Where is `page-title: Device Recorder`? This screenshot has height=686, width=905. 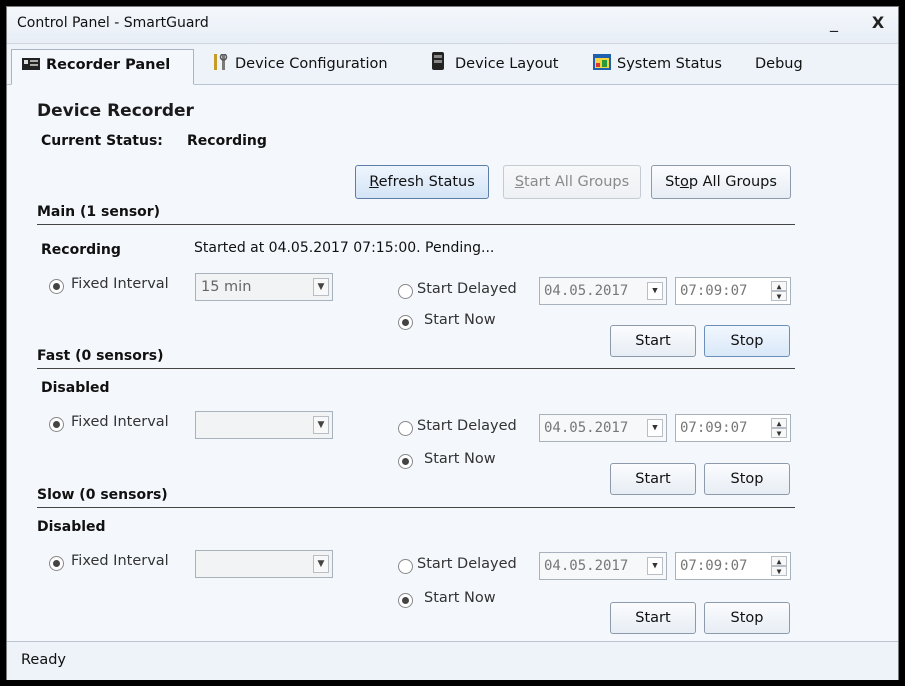 page-title: Device Recorder is located at coordinates (115, 111).